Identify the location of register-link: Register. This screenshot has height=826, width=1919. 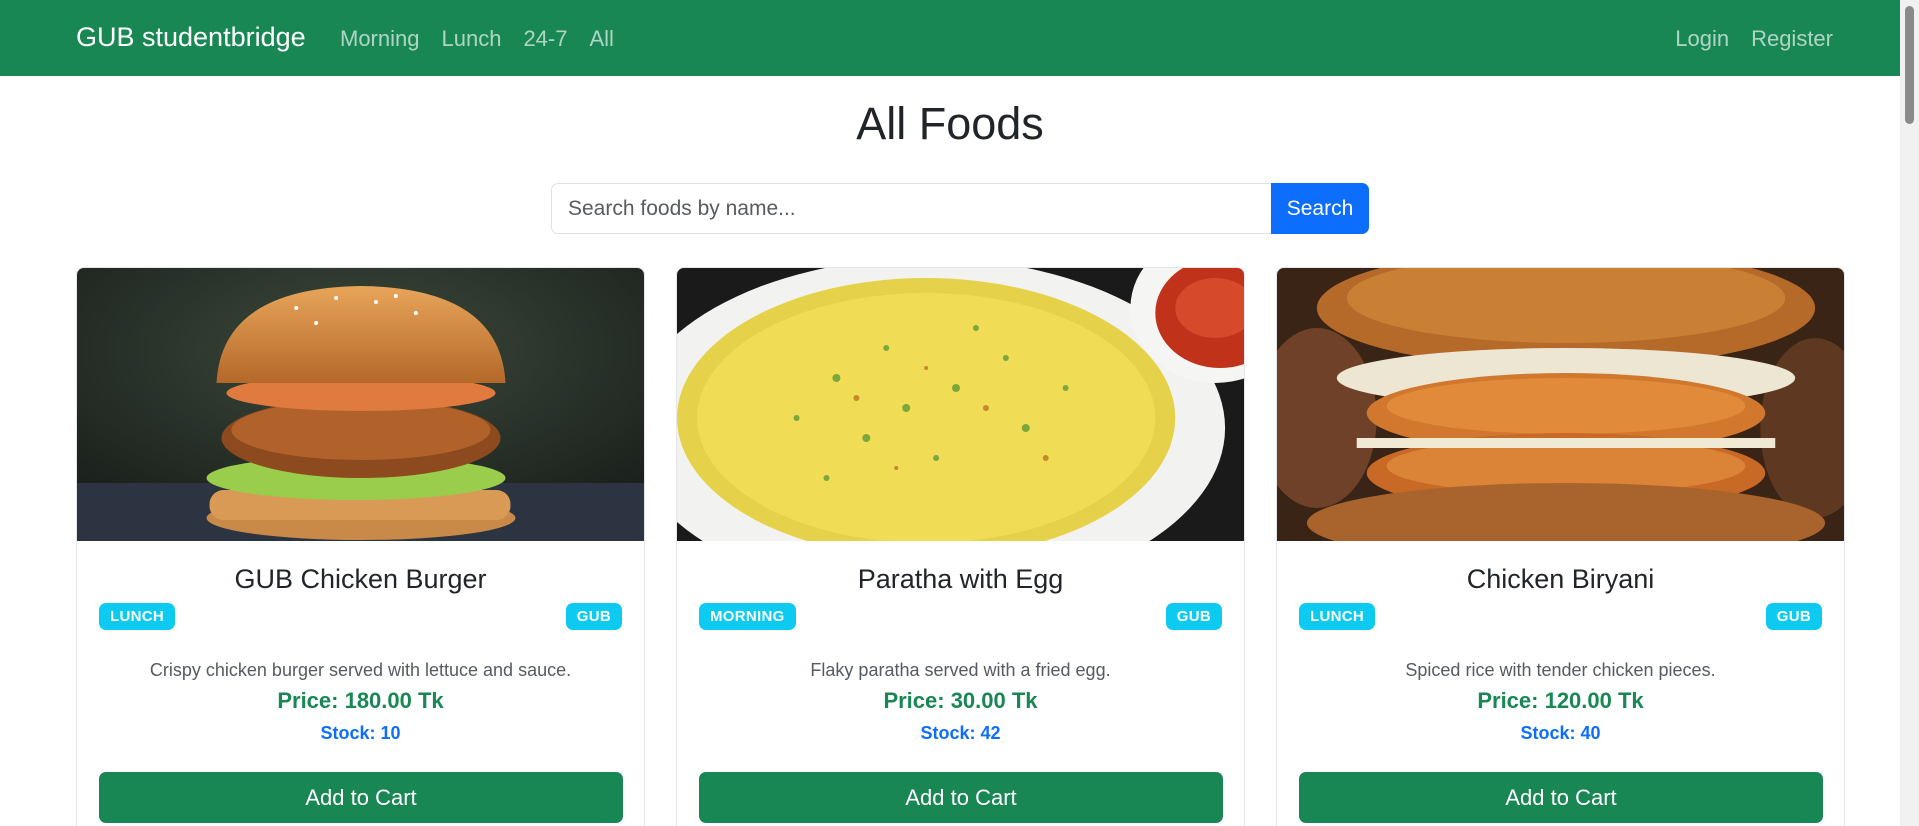
(1792, 39).